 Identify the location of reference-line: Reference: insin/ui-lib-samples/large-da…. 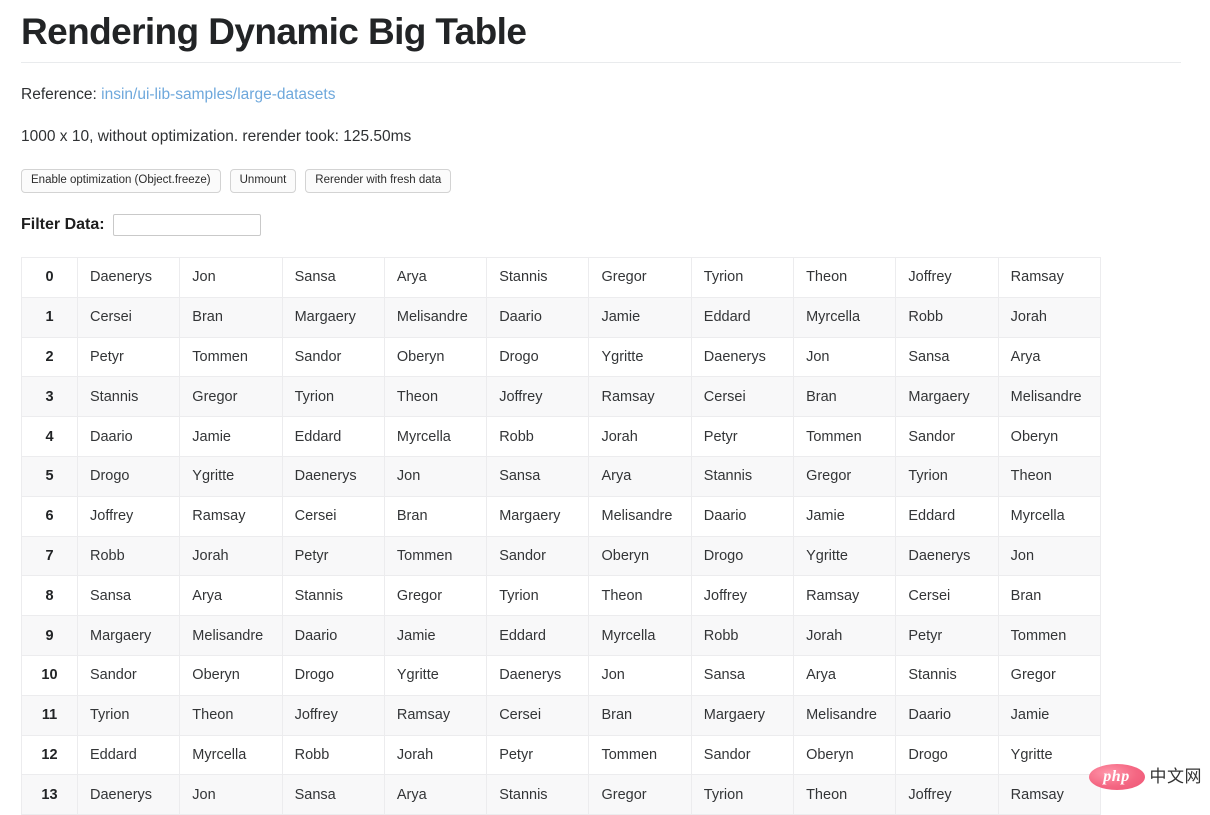
(615, 95).